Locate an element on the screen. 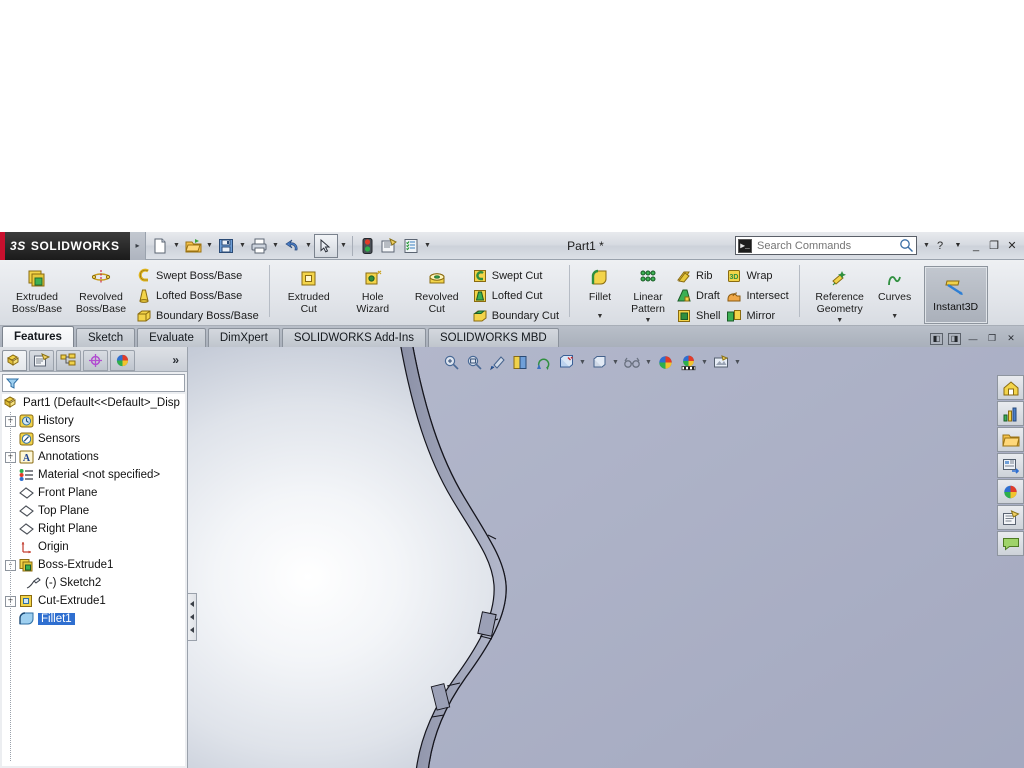 This screenshot has width=1024, height=768. tab-solidworks-mbd: SOLIDWORKS MBD is located at coordinates (493, 337).